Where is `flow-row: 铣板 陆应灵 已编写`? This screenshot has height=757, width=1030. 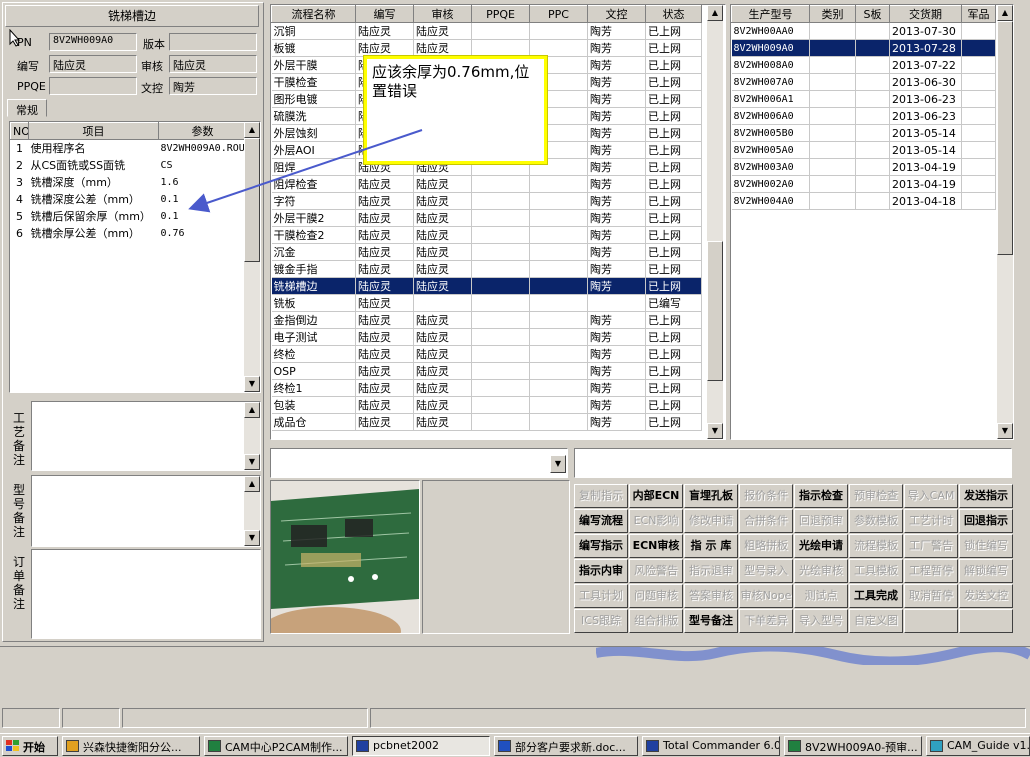 flow-row: 铣板 陆应灵 已编写 is located at coordinates (486, 303).